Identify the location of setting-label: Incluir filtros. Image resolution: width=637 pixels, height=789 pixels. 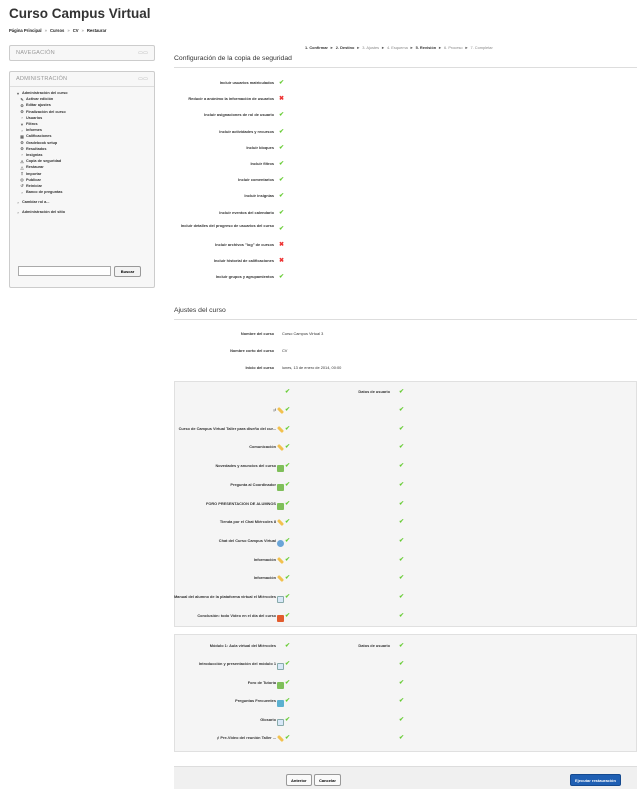
(262, 163).